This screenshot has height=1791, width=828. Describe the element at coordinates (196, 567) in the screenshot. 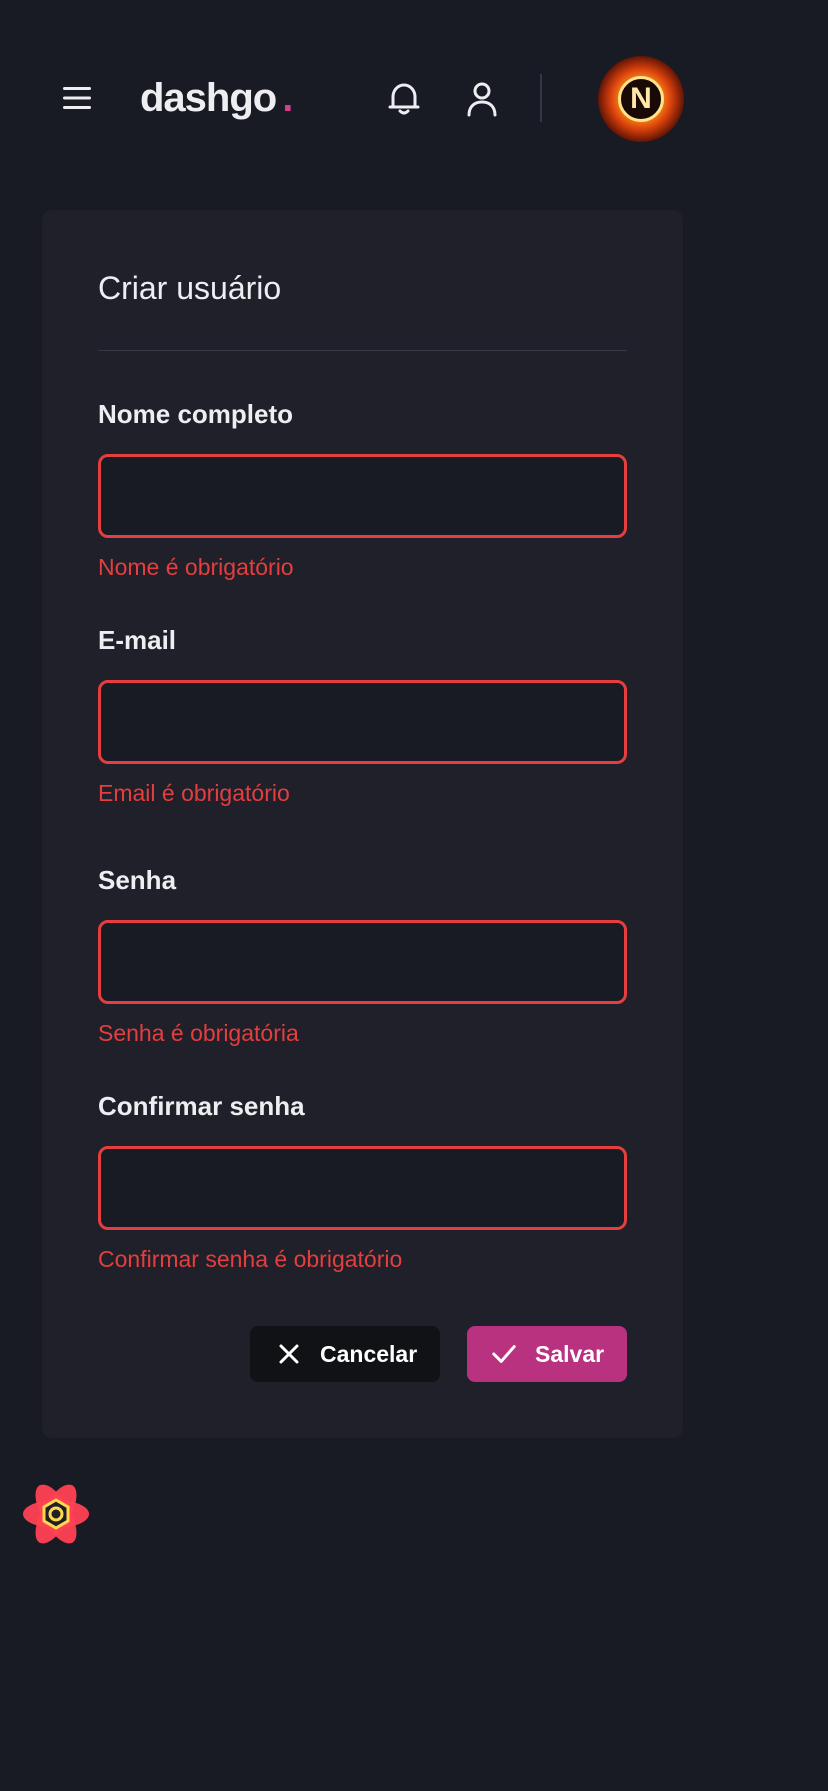

I see `full-name-error: Nome é obrigatório` at that location.